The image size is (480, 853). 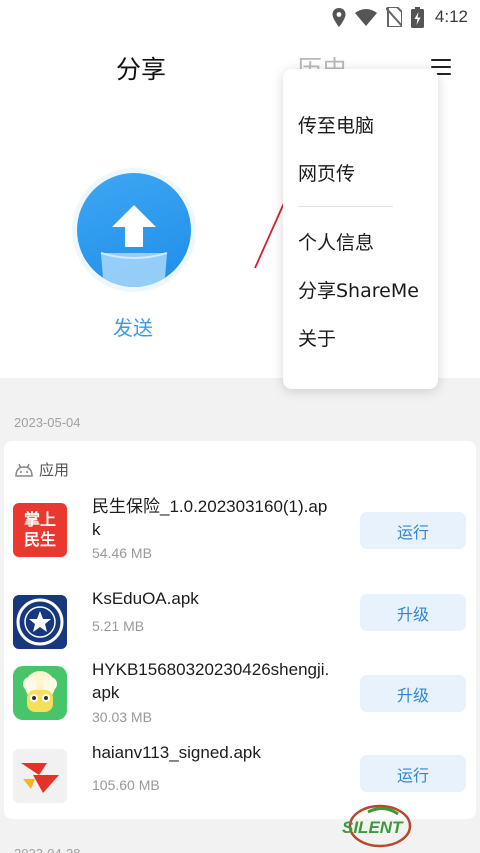 What do you see at coordinates (365, 17) in the screenshot?
I see `wifi-icon` at bounding box center [365, 17].